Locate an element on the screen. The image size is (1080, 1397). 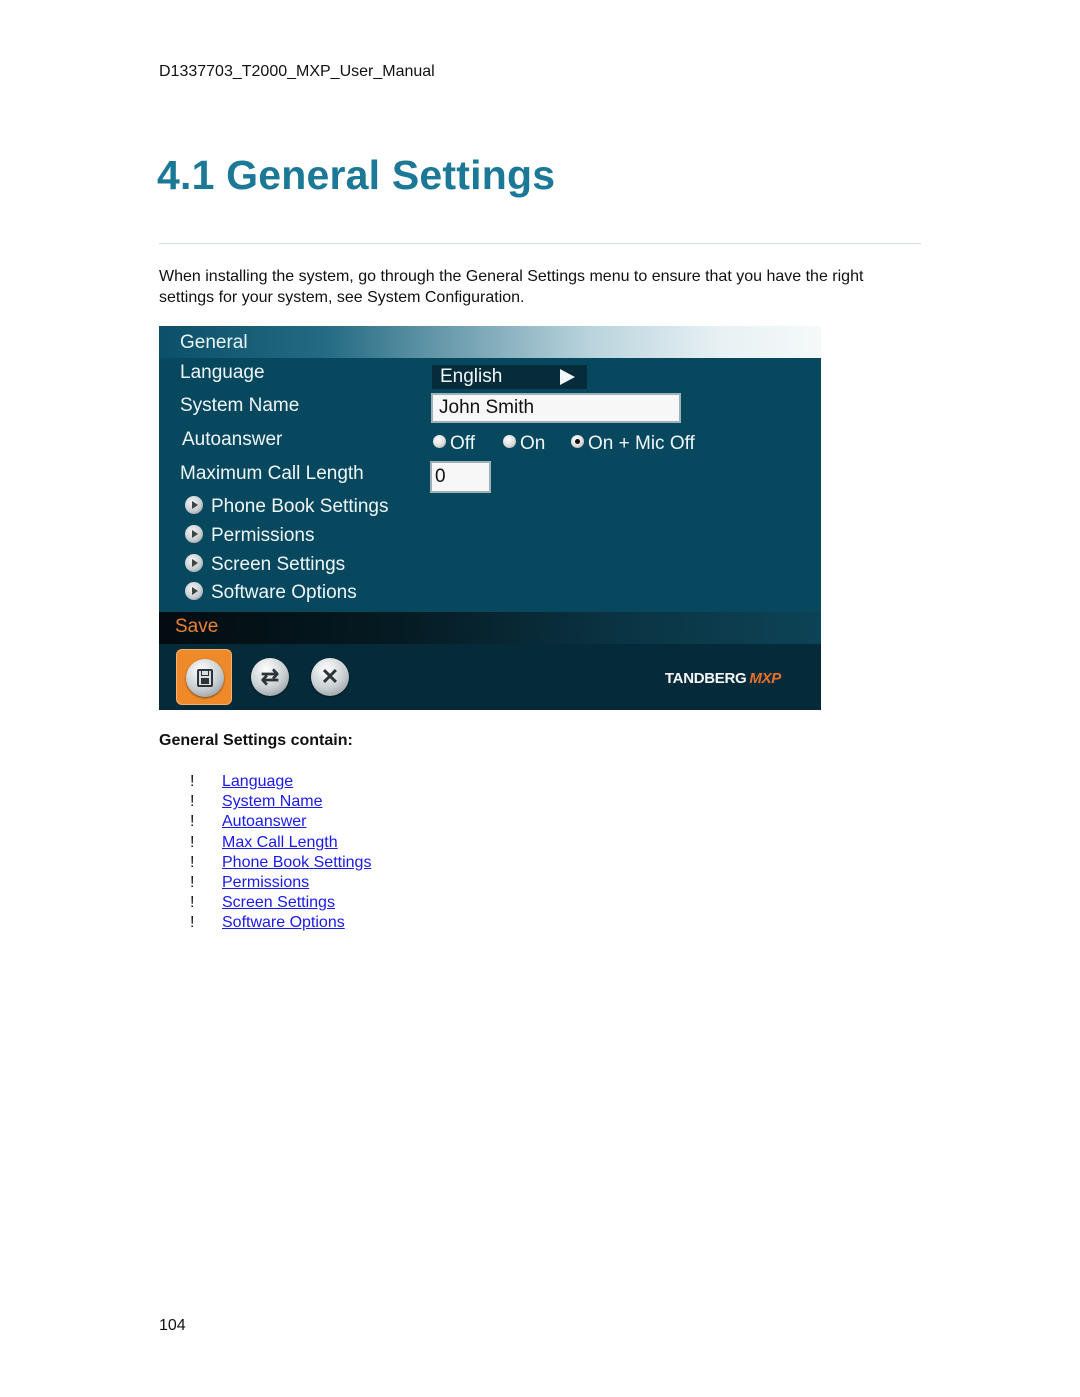
close-icon: ✕ is located at coordinates (330, 676).